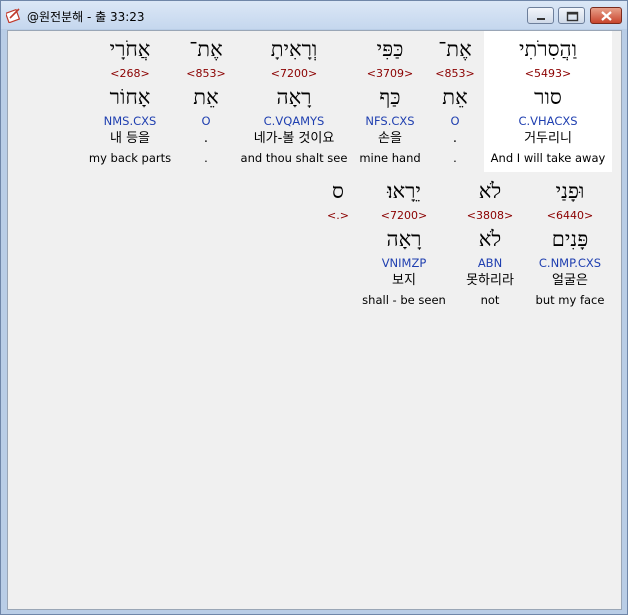 The width and height of the screenshot is (628, 615). Describe the element at coordinates (570, 216) in the screenshot. I see `strong-number: <6440>` at that location.